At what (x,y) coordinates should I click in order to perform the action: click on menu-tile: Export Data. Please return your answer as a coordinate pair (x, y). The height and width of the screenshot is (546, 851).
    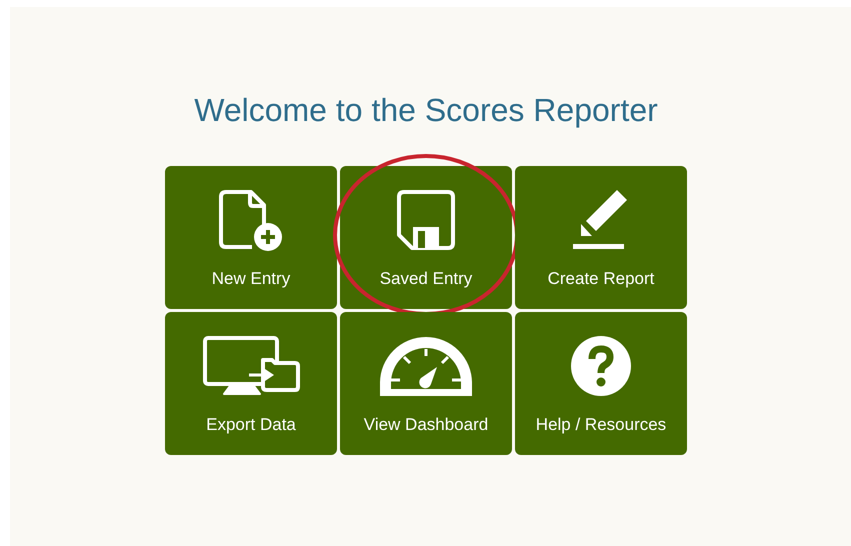
    Looking at the image, I should click on (251, 383).